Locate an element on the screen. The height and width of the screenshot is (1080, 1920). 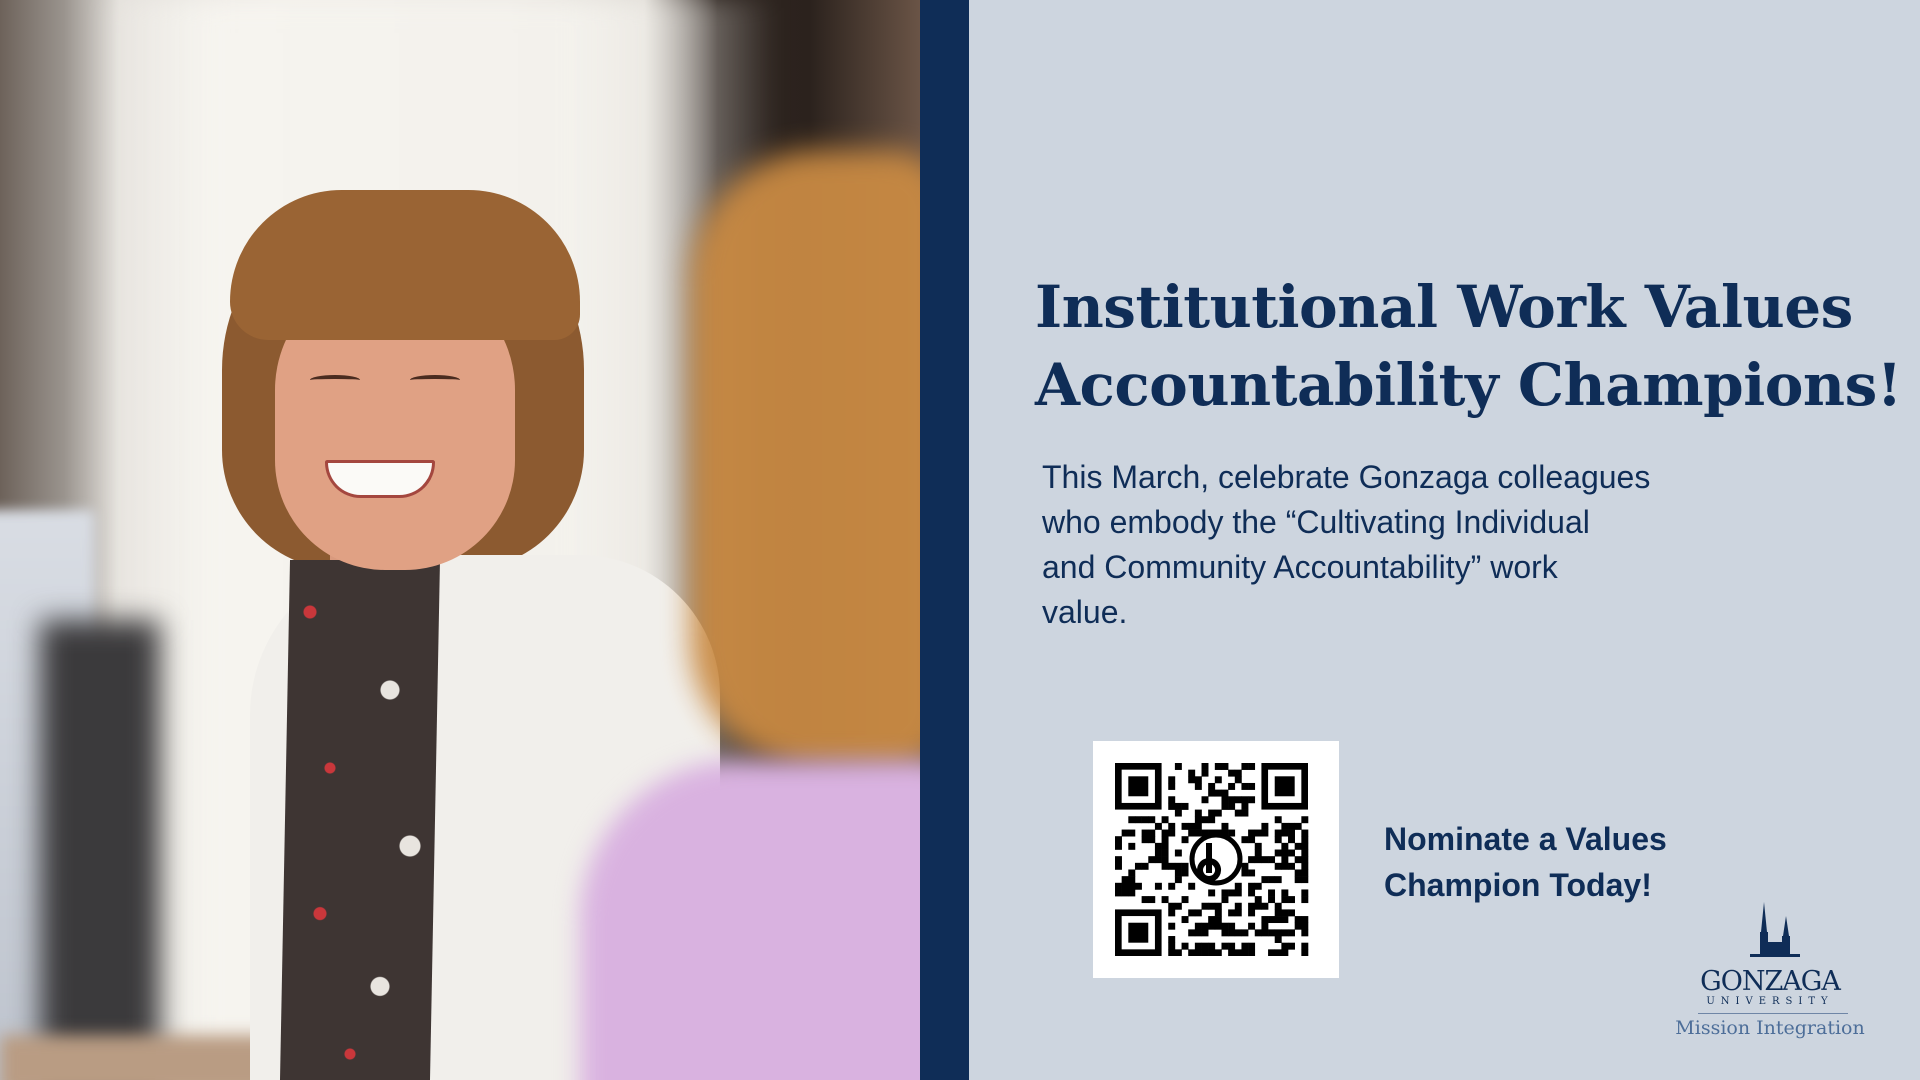
navy-divider-bar is located at coordinates (944, 540).